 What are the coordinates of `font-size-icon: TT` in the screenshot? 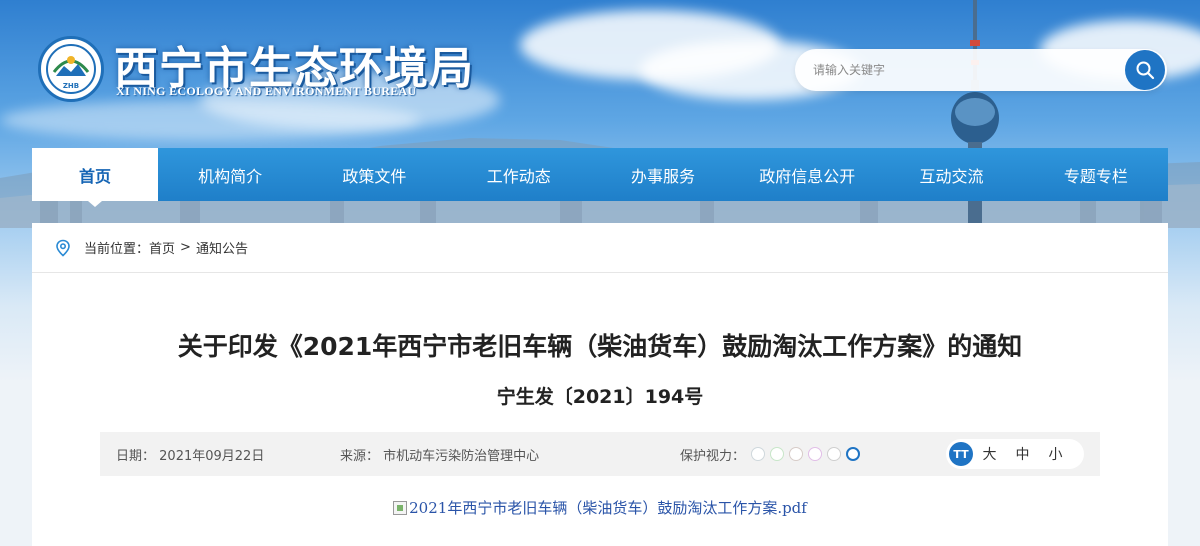 It's located at (961, 454).